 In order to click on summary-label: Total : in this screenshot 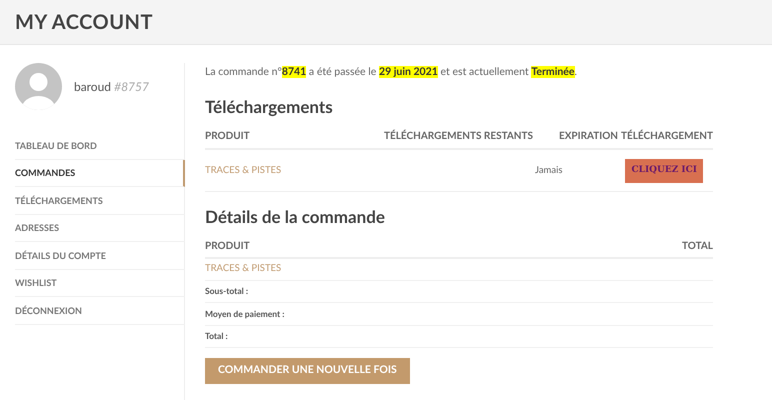, I will do `click(216, 336)`.